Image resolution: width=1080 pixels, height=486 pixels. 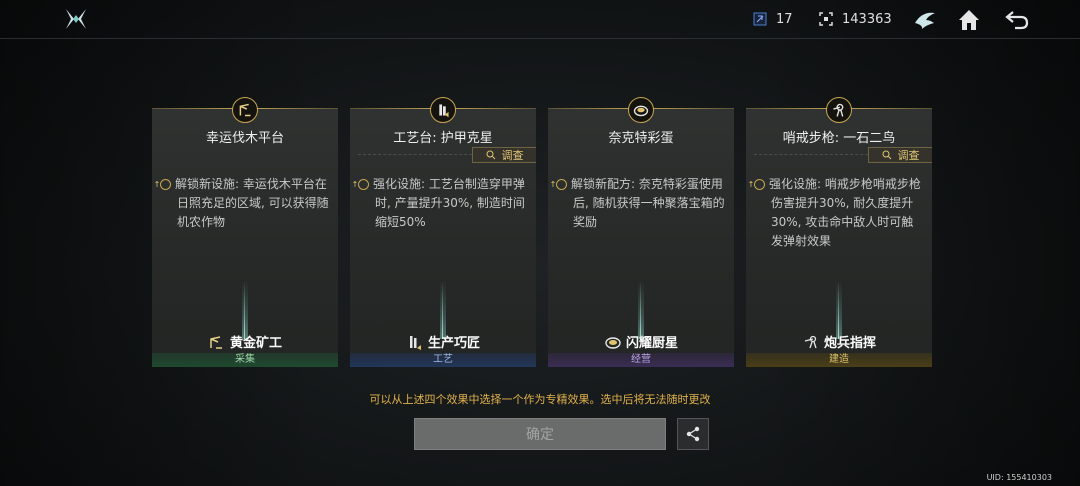 I want to click on chef-dish-icon, so click(x=613, y=342).